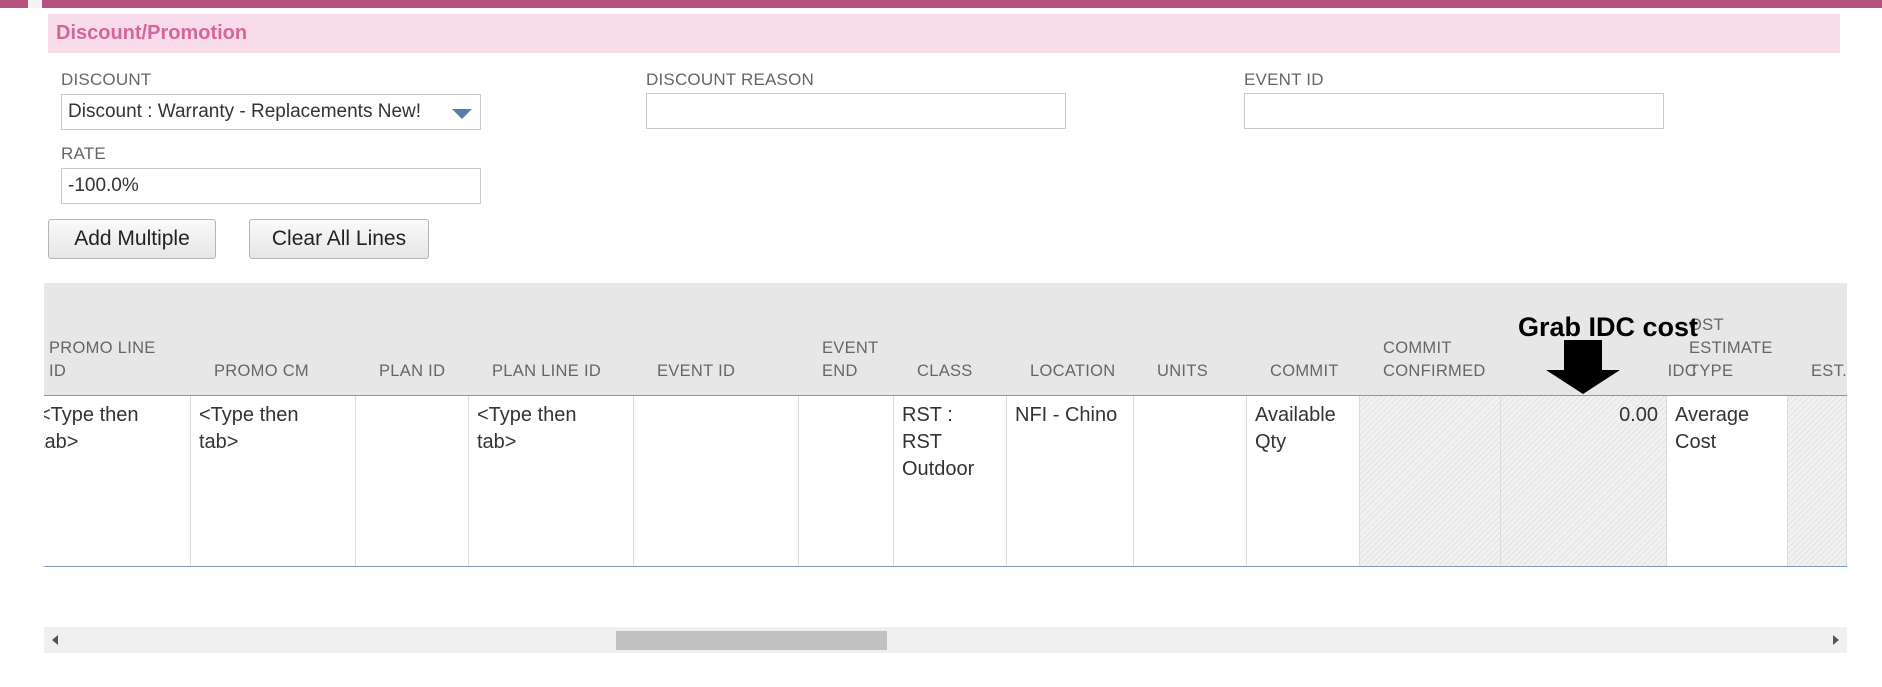  What do you see at coordinates (945, 640) in the screenshot?
I see `horizontal-scrollbar` at bounding box center [945, 640].